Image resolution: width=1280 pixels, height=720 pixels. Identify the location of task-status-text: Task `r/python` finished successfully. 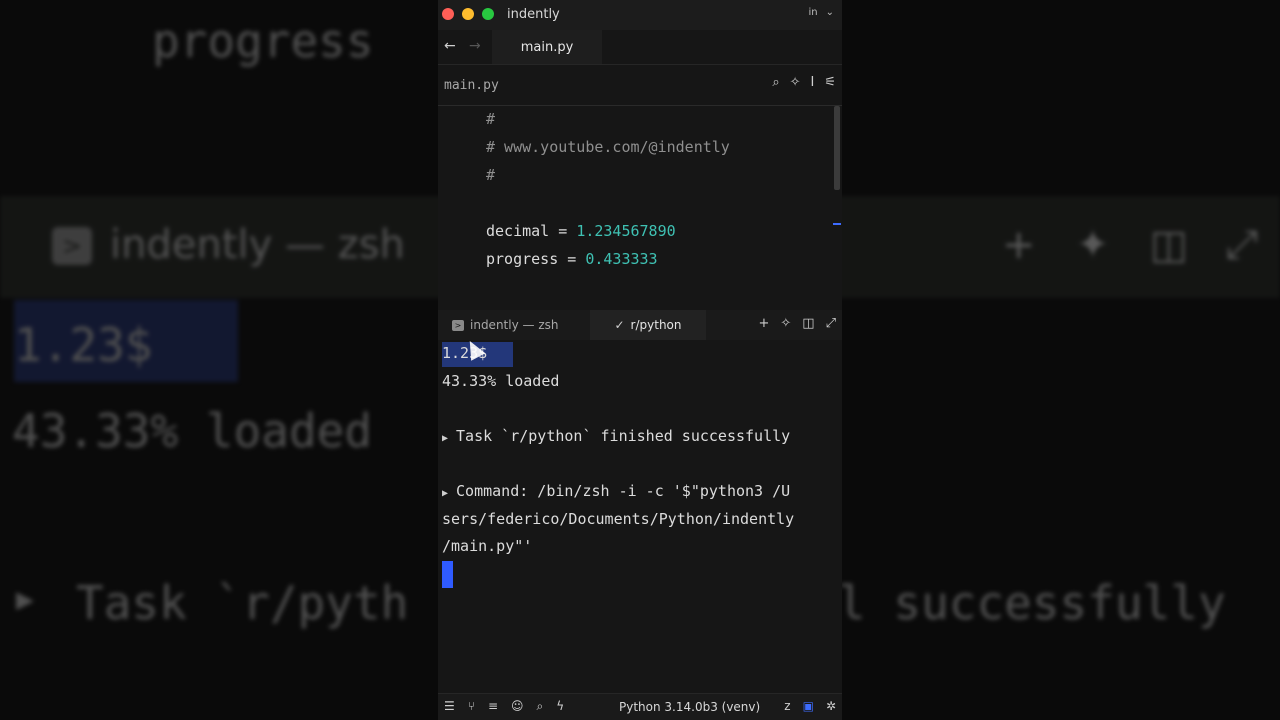
(623, 436).